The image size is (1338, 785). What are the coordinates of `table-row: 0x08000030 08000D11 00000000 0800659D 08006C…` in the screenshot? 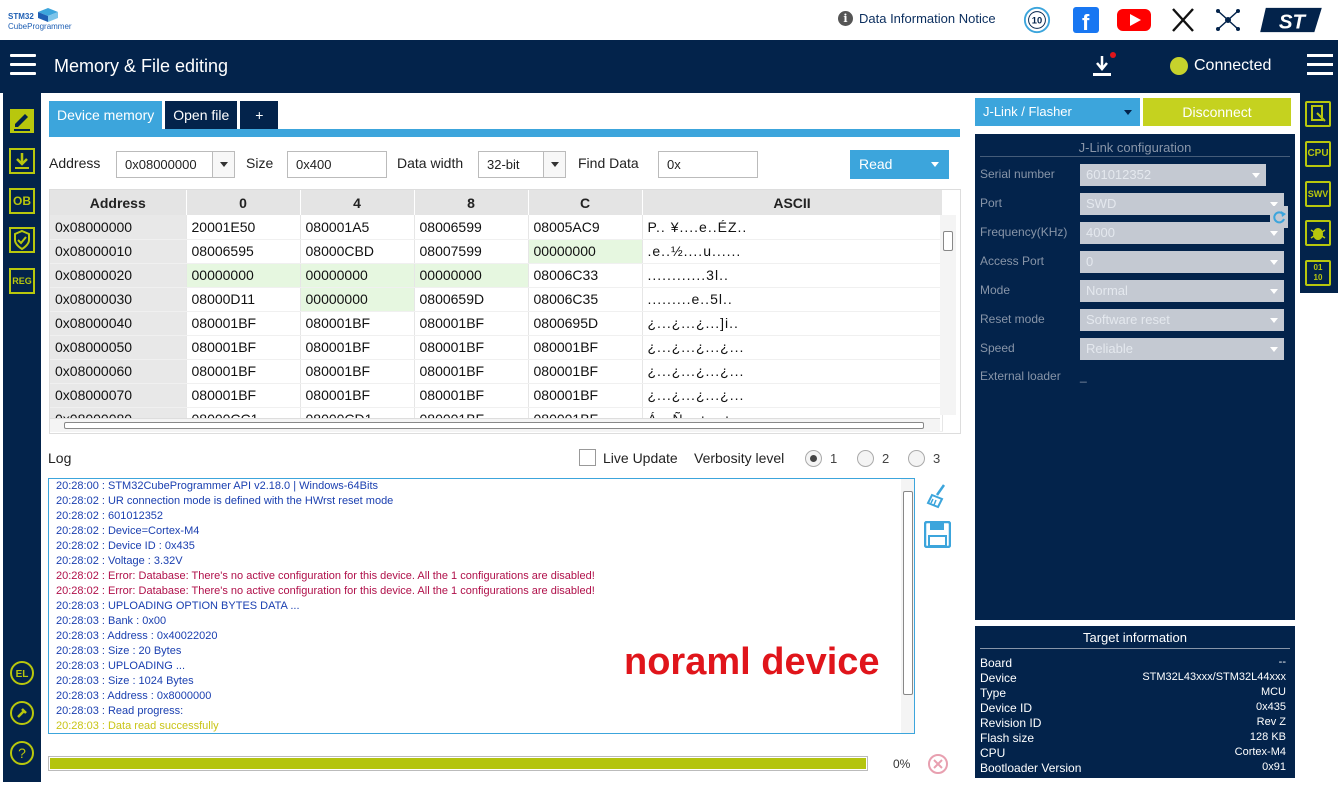 It's located at (496, 299).